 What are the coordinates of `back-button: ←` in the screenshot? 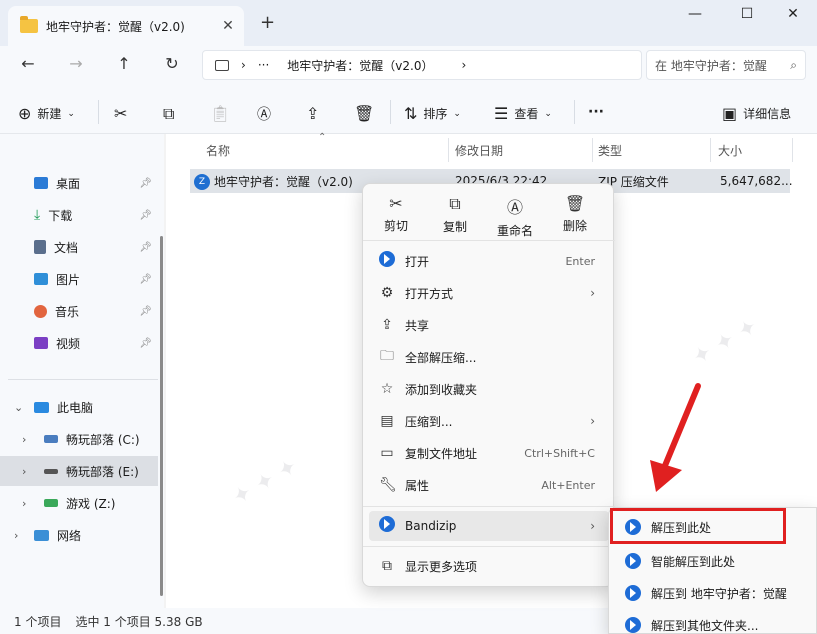 It's located at (28, 63).